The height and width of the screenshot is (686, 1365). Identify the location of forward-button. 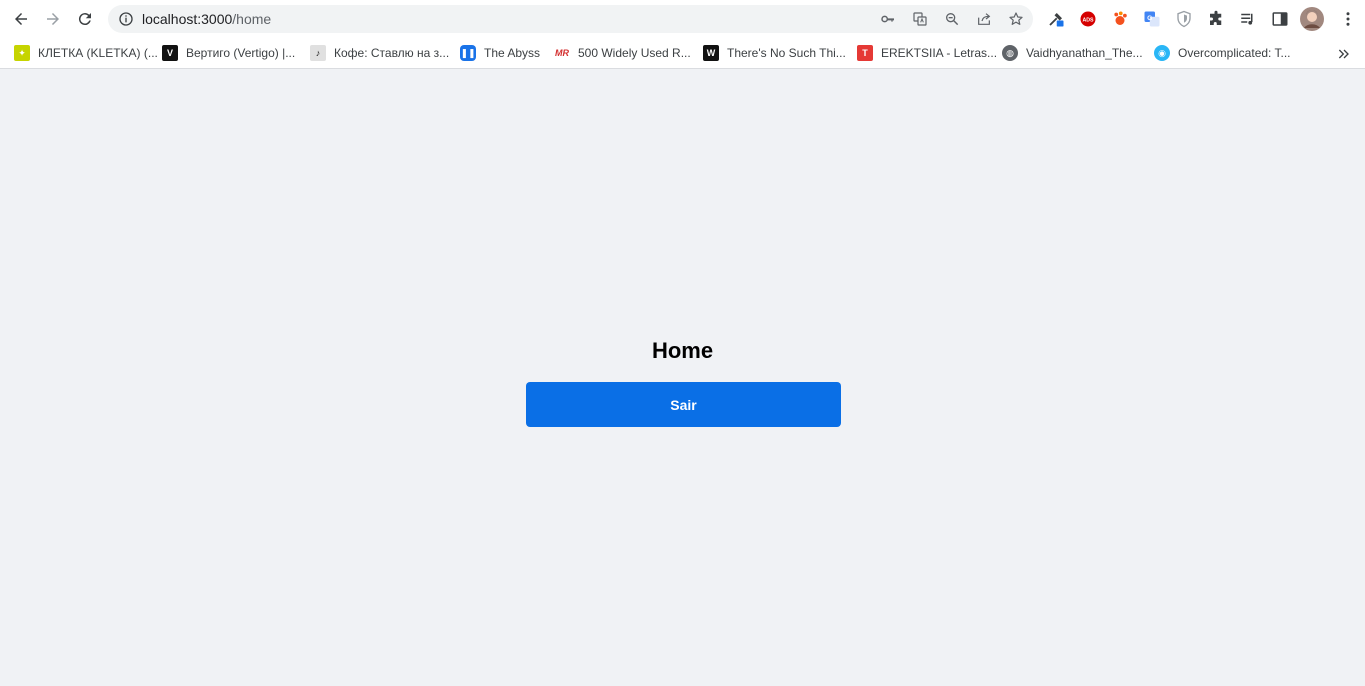
(53, 19).